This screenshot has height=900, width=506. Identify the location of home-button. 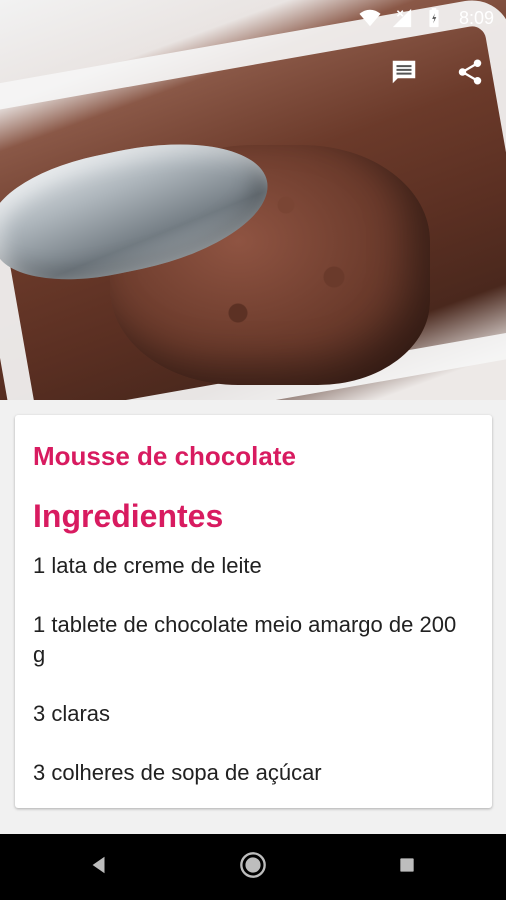
(253, 867).